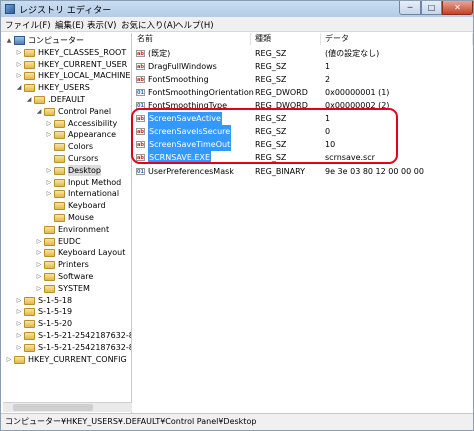 The image size is (474, 431). What do you see at coordinates (67, 217) in the screenshot?
I see `tree-item: Mouse` at bounding box center [67, 217].